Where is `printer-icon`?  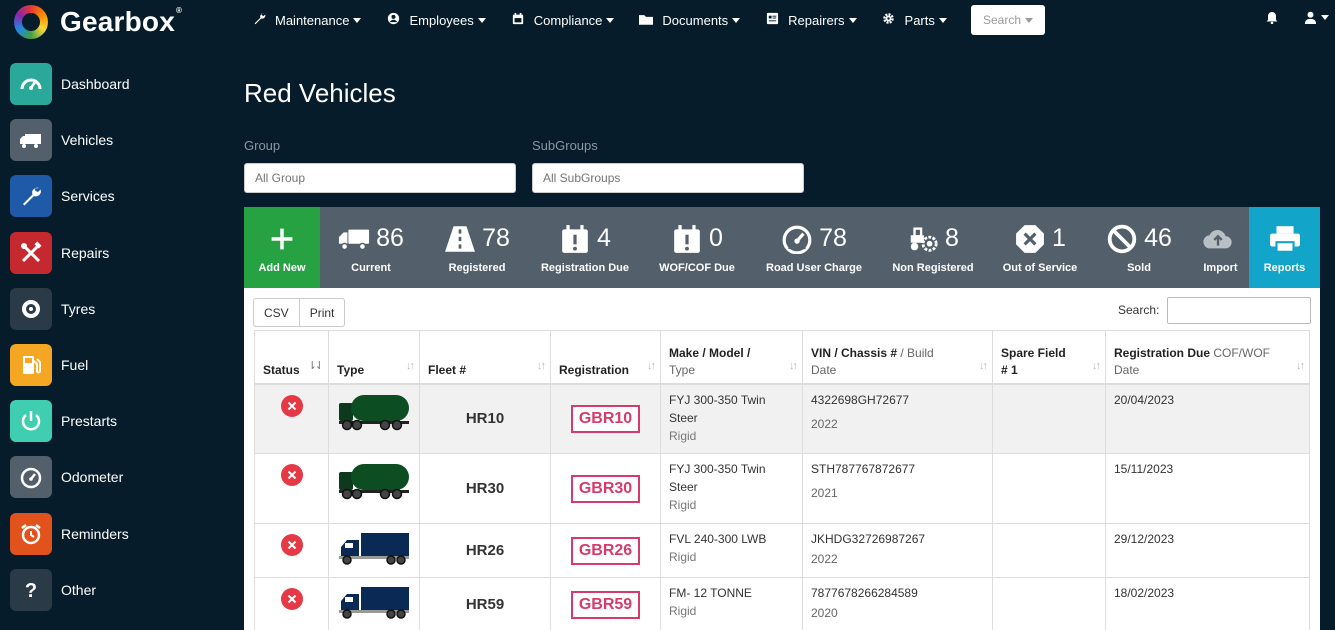 printer-icon is located at coordinates (1284, 239).